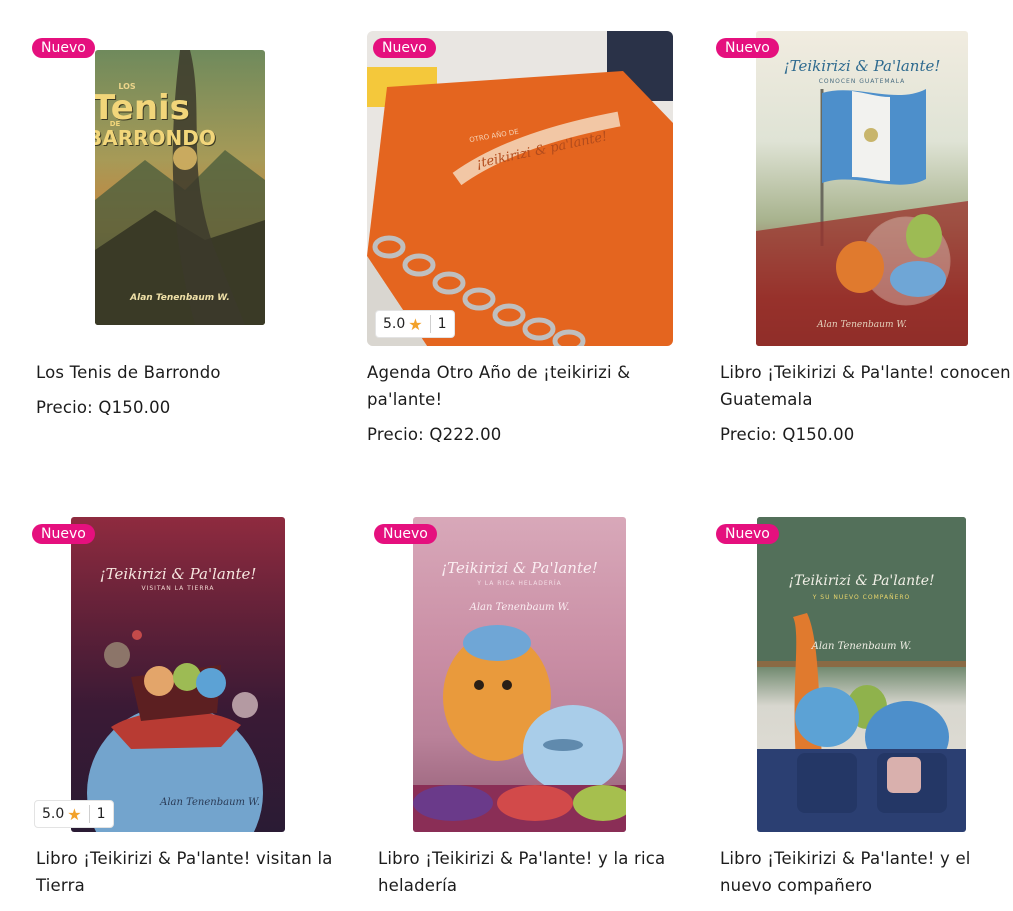  Describe the element at coordinates (178, 588) in the screenshot. I see `cover-subtitle: VISITAN LA TIERRA` at that location.